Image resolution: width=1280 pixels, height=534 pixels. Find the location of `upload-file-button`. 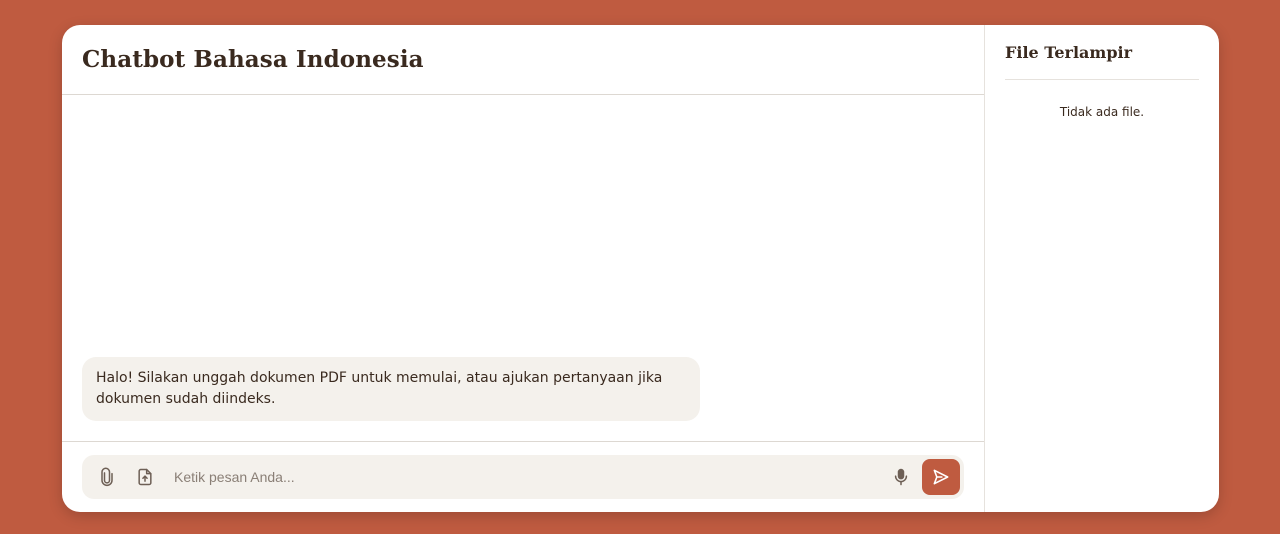

upload-file-button is located at coordinates (145, 477).